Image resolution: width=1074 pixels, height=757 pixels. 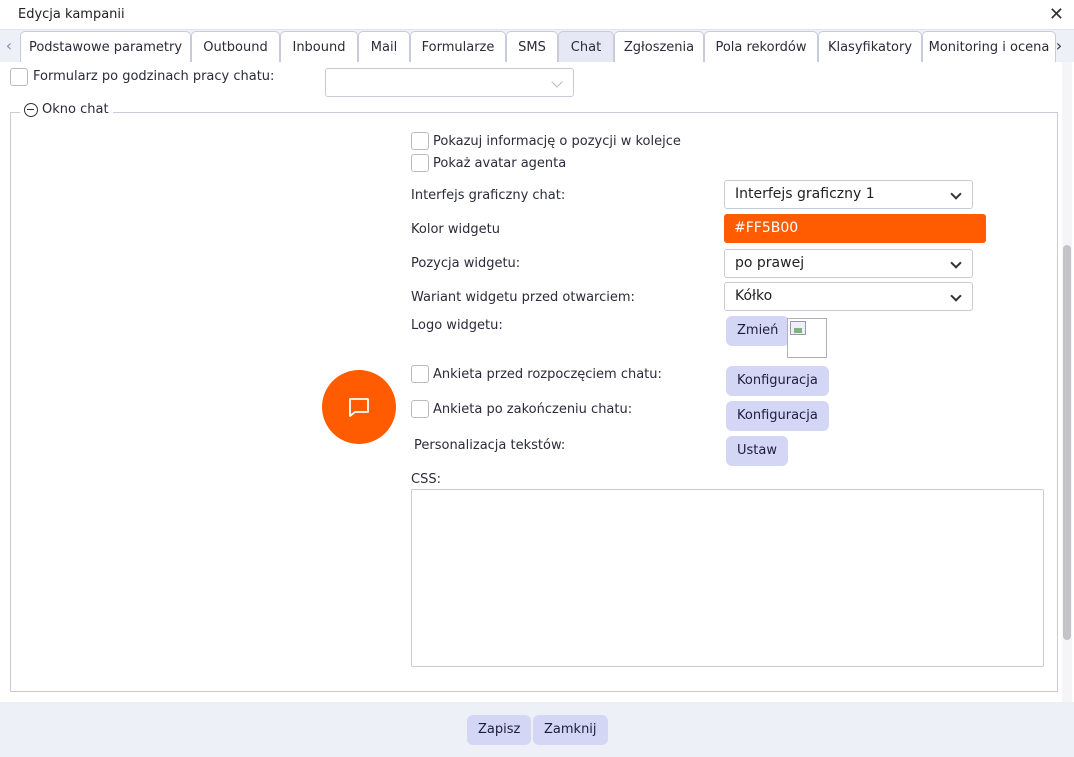 What do you see at coordinates (727, 578) in the screenshot?
I see `css-textarea` at bounding box center [727, 578].